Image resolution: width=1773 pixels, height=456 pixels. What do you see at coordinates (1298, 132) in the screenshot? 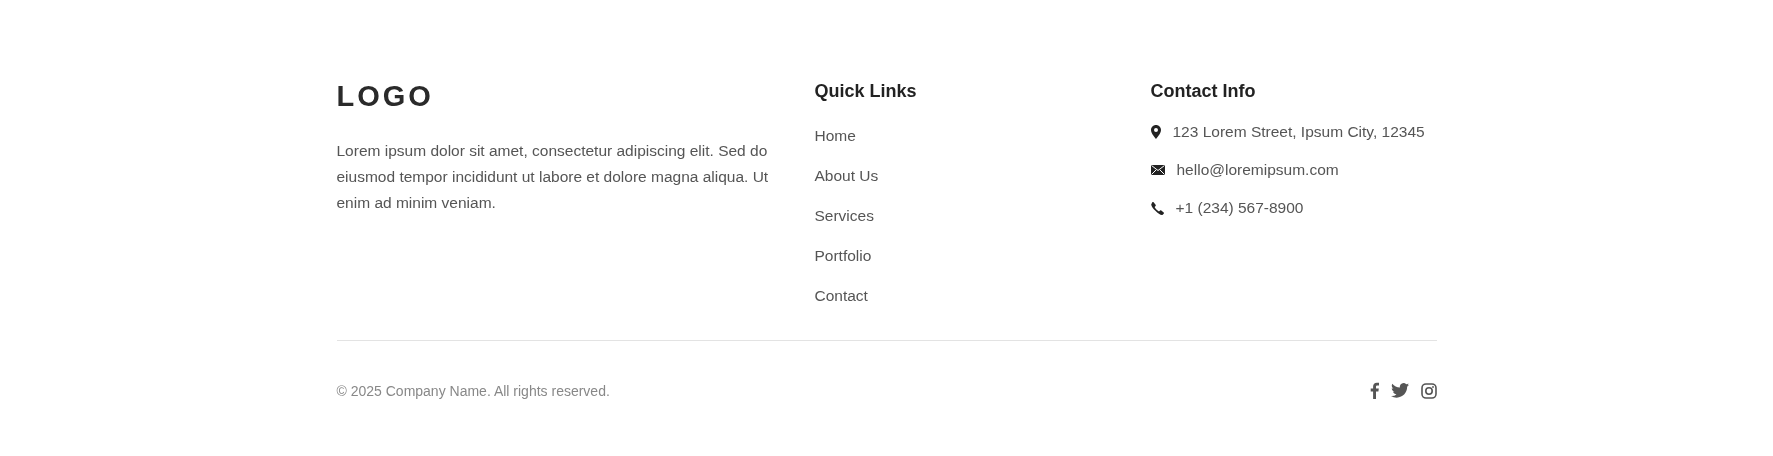
I see `contact-text: 123 Lorem Street, Ipsum City, 12345` at bounding box center [1298, 132].